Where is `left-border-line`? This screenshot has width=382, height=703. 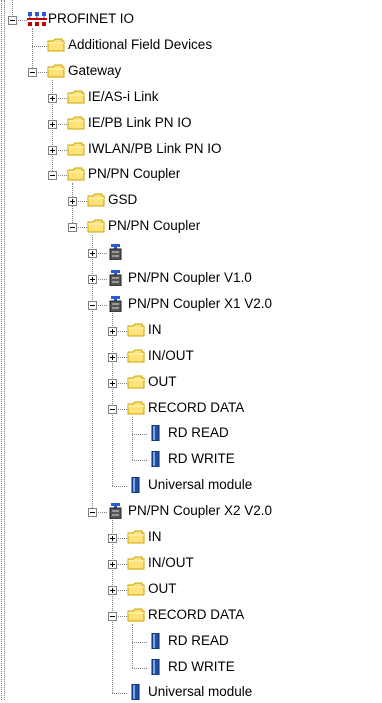
left-border-line is located at coordinates (1, 350).